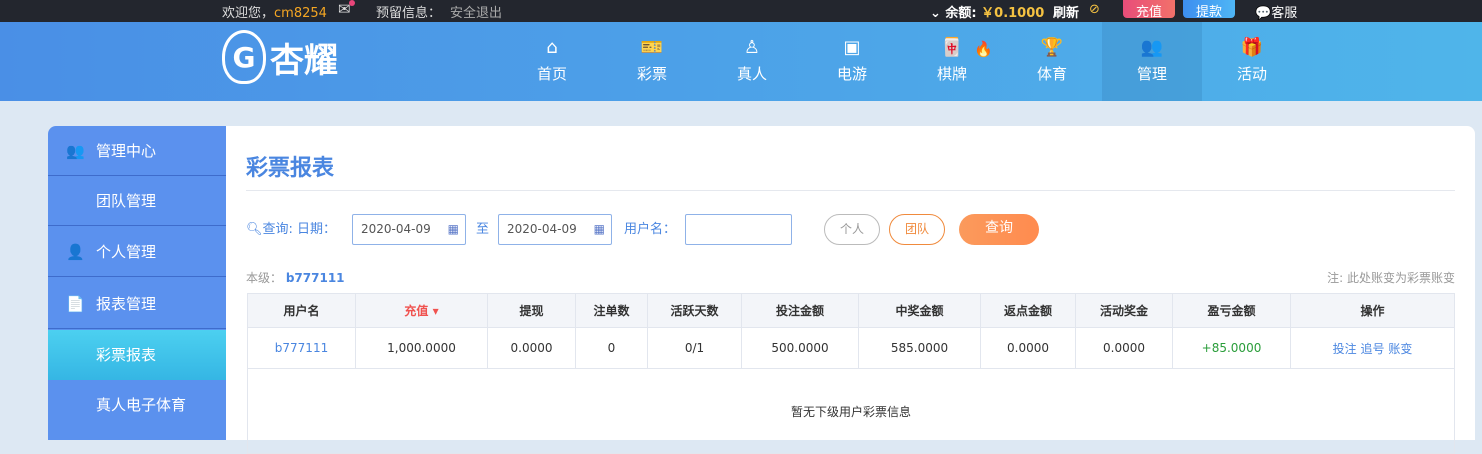 Image resolution: width=1482 pixels, height=454 pixels. Describe the element at coordinates (552, 47) in the screenshot. I see `home-icon: ⌂` at that location.